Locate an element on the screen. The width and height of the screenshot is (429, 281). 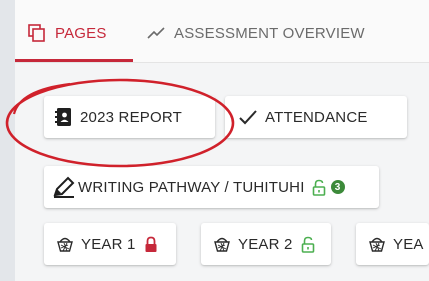
attendance-button: ATTENDANCE is located at coordinates (316, 117).